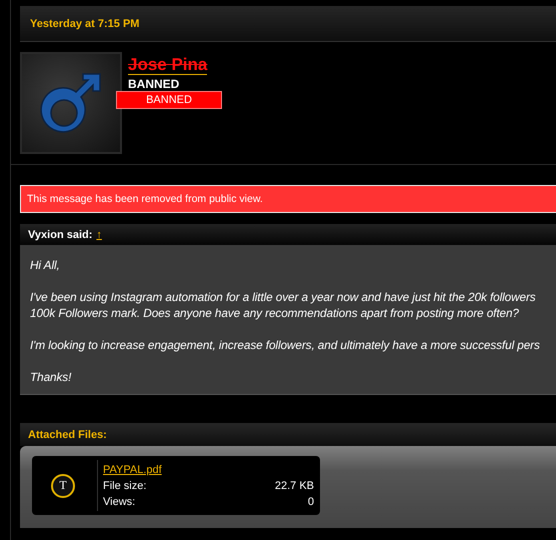 The height and width of the screenshot is (540, 556). I want to click on quote-text: Hi All,, so click(45, 265).